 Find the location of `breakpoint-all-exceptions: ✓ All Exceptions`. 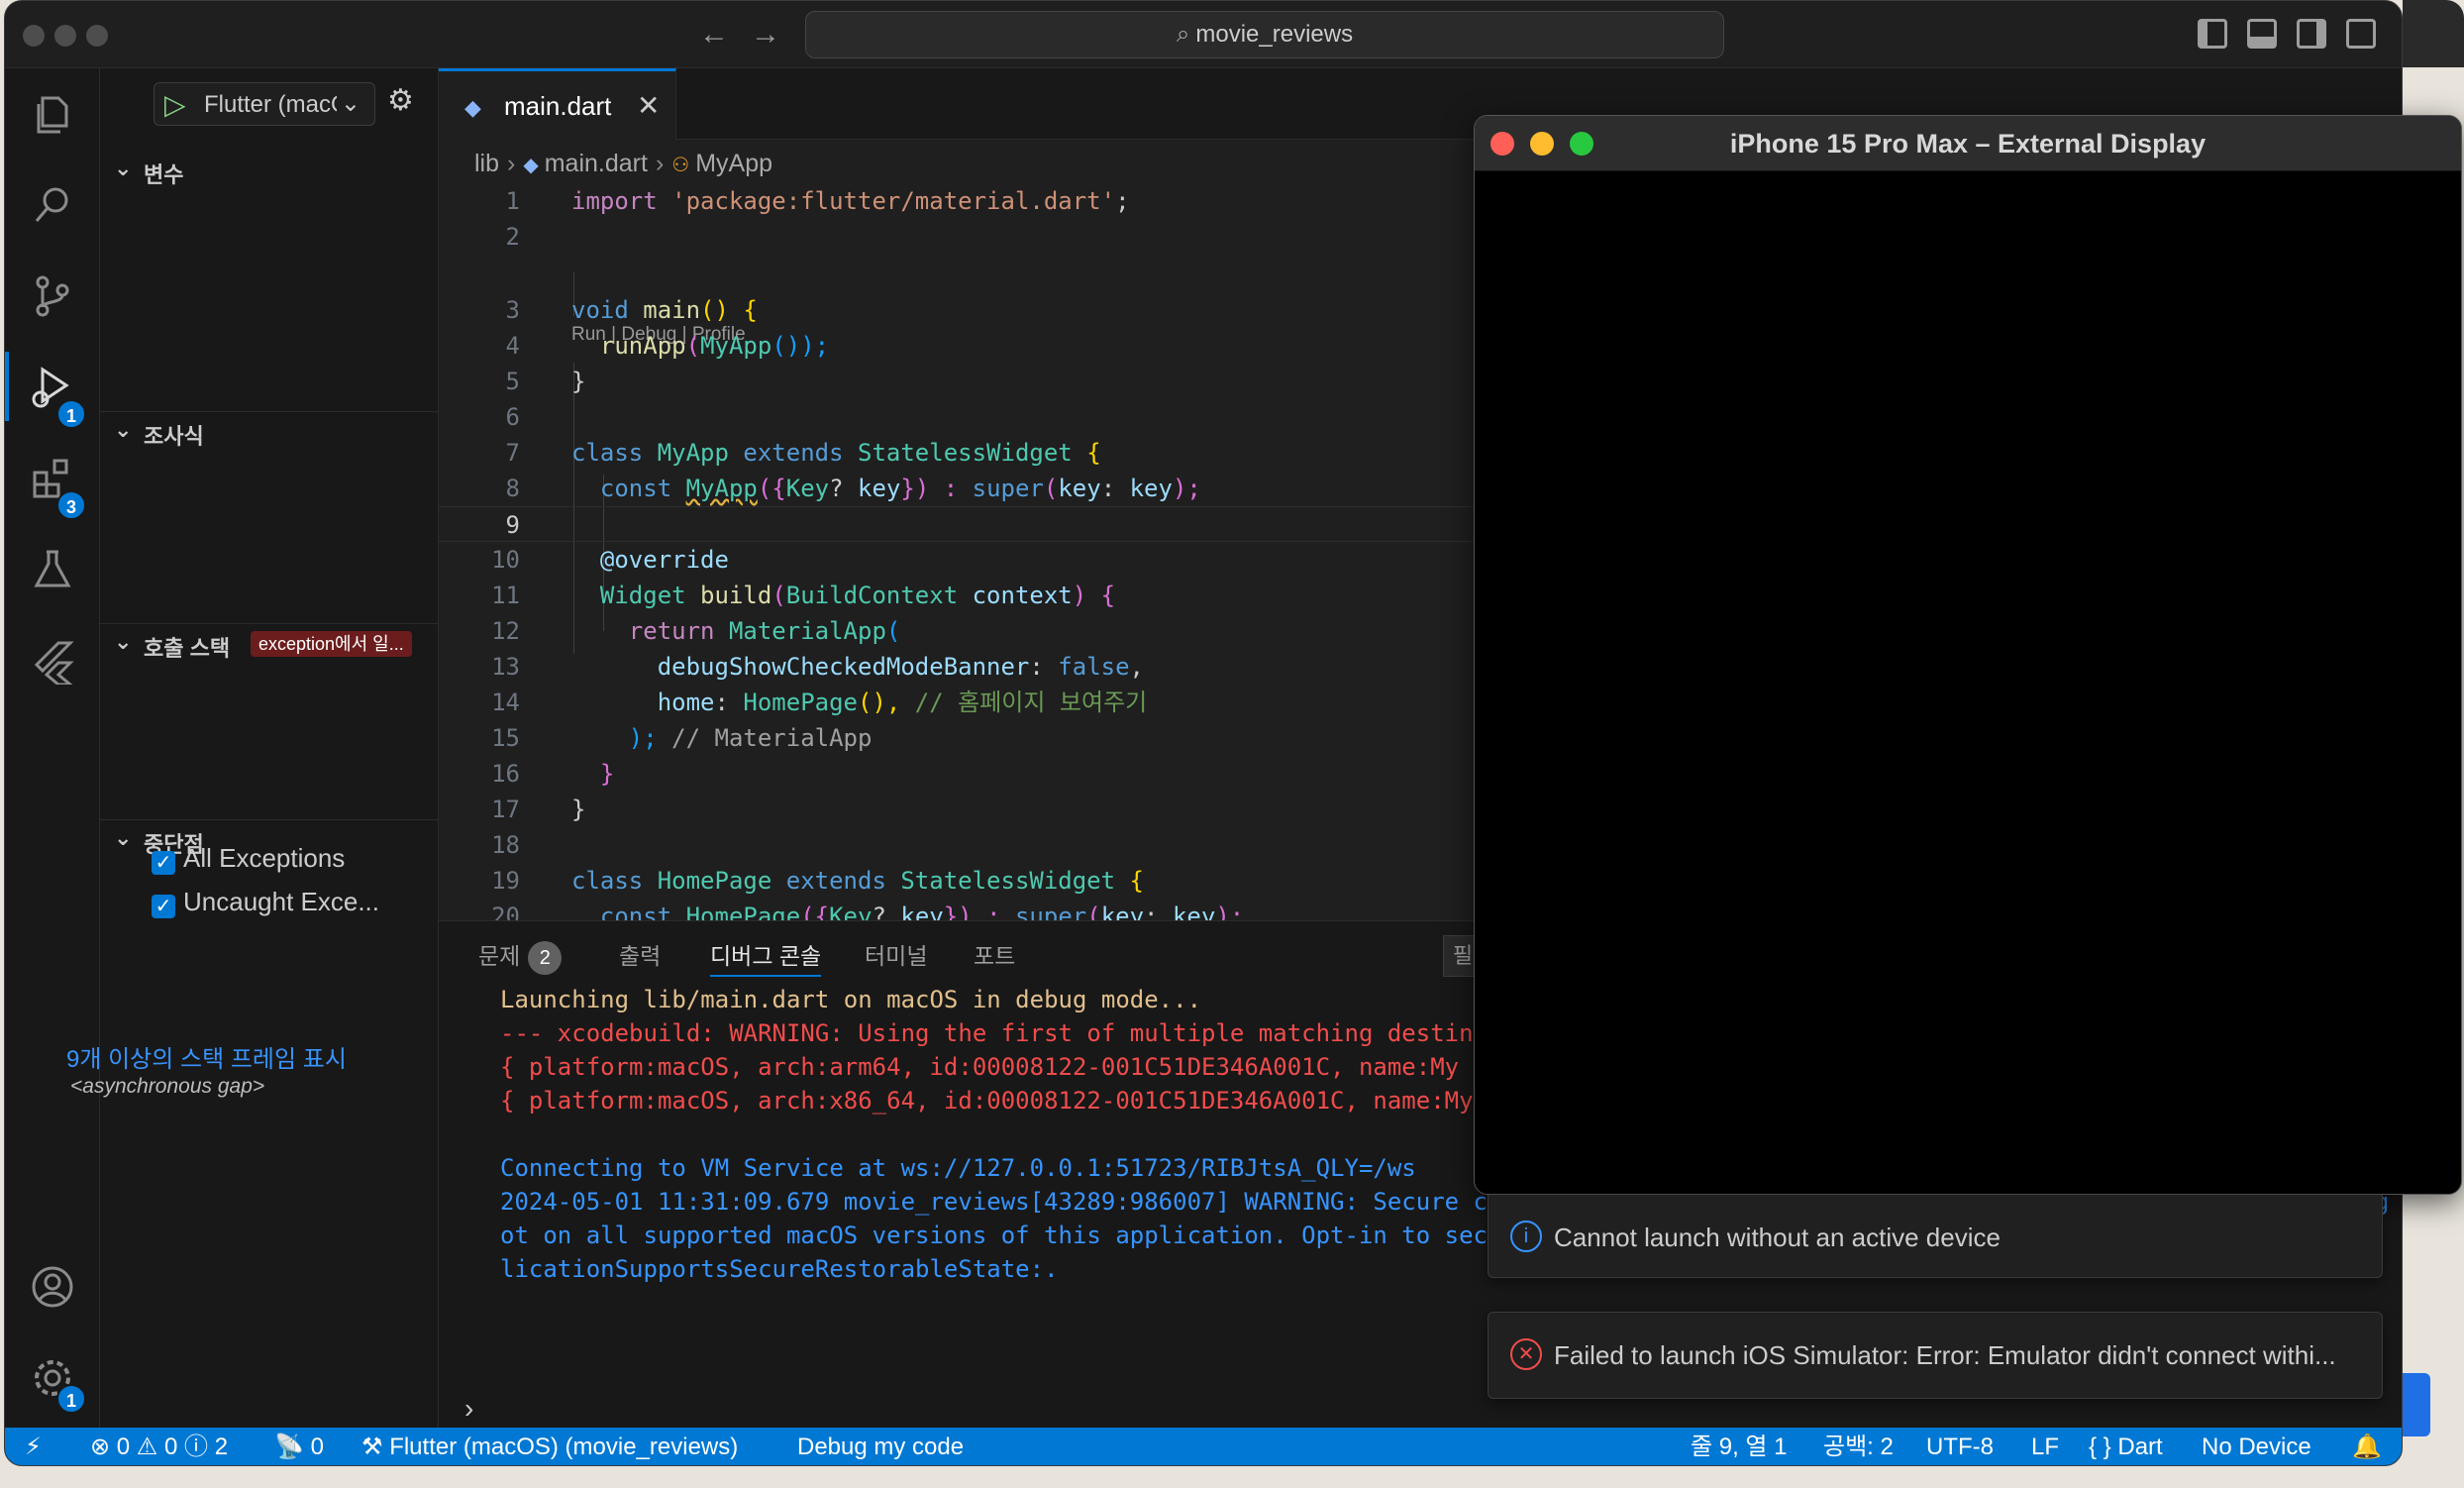

breakpoint-all-exceptions: ✓ All Exceptions is located at coordinates (248, 861).